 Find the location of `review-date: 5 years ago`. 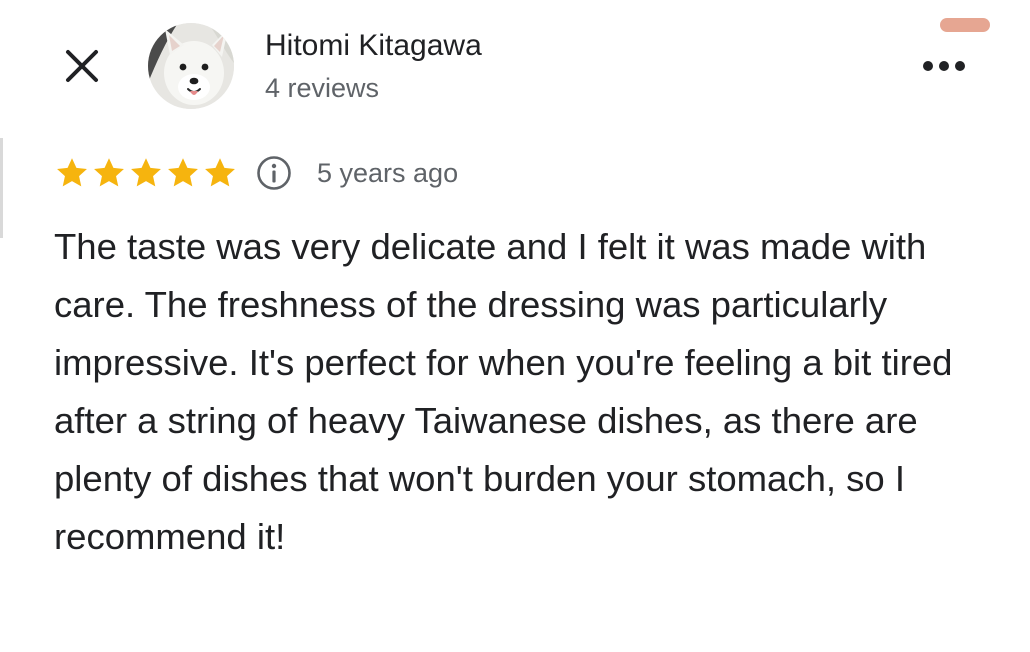

review-date: 5 years ago is located at coordinates (388, 172).